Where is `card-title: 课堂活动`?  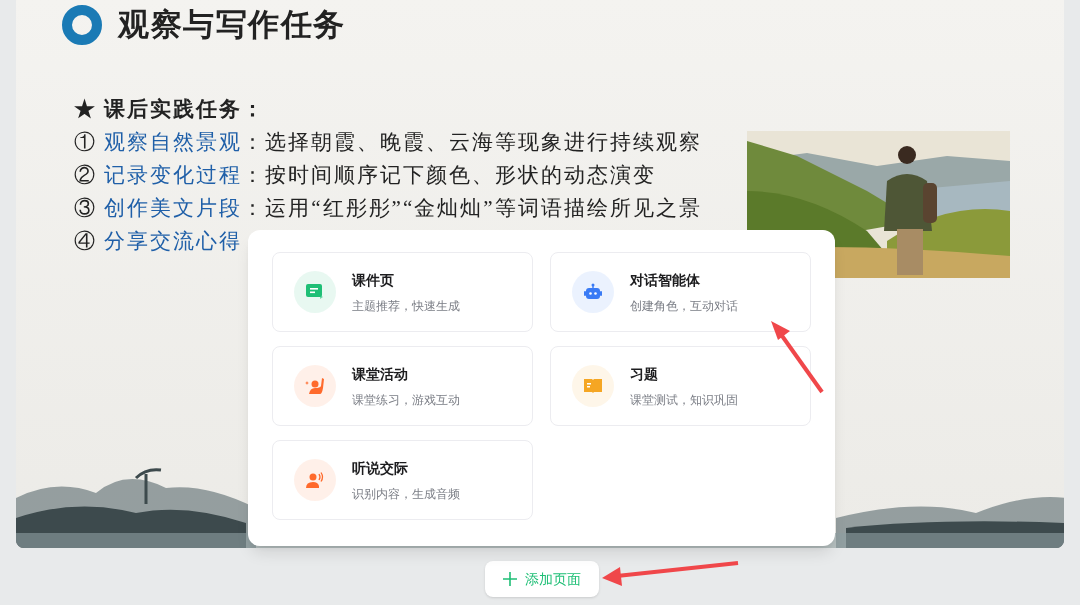 card-title: 课堂活动 is located at coordinates (380, 374).